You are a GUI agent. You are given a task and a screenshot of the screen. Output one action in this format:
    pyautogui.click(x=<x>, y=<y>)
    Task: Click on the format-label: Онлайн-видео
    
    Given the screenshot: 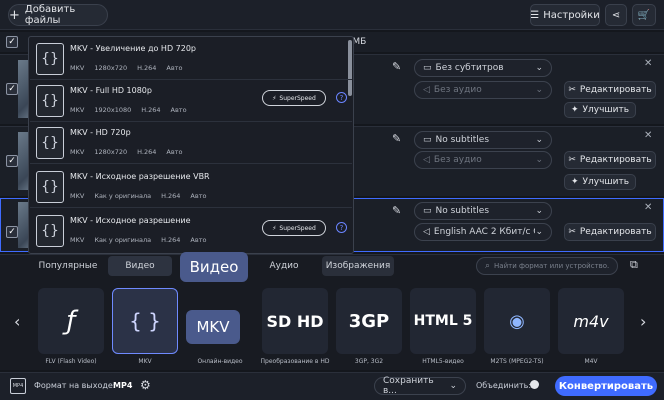 What is the action you would take?
    pyautogui.click(x=220, y=361)
    